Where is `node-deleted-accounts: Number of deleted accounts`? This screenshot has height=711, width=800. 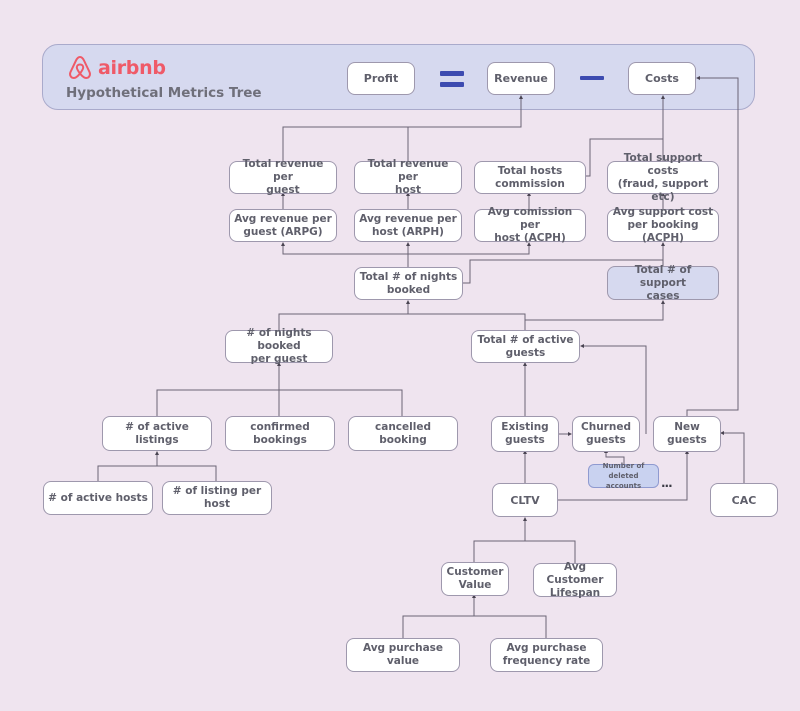
node-deleted-accounts: Number of deleted accounts is located at coordinates (623, 476).